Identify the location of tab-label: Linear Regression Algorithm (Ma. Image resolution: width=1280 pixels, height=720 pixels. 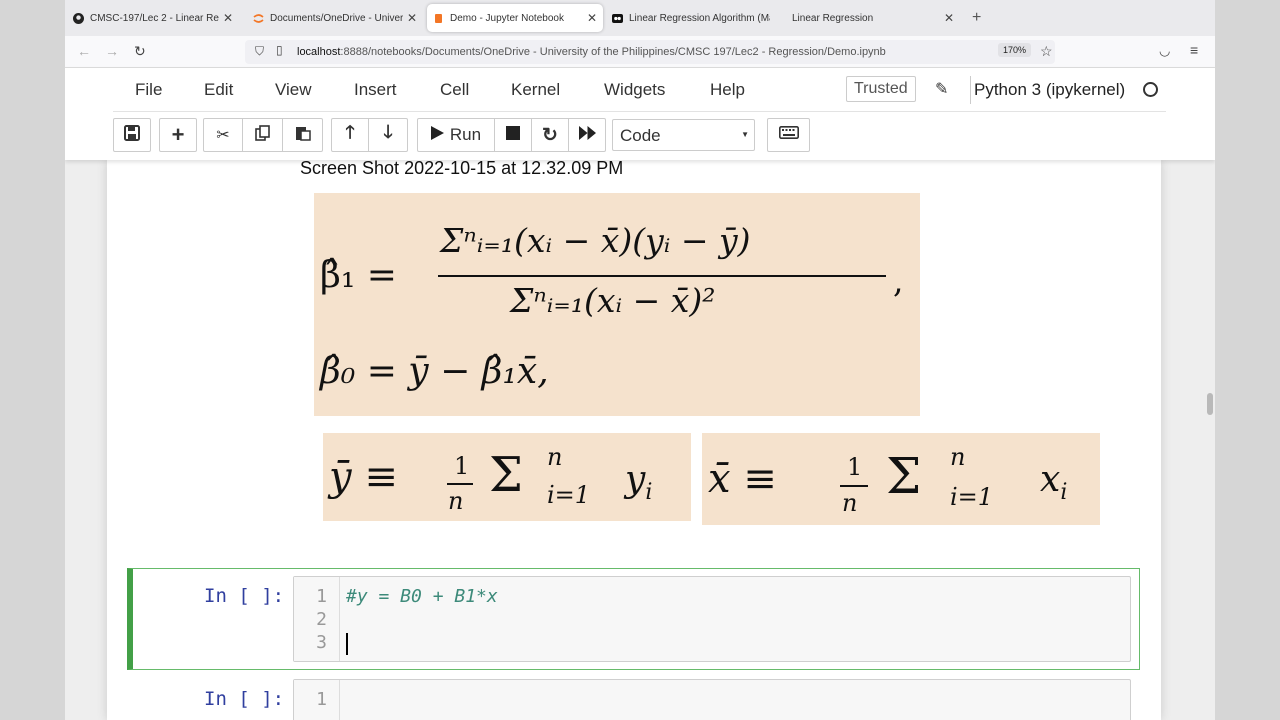
(699, 18).